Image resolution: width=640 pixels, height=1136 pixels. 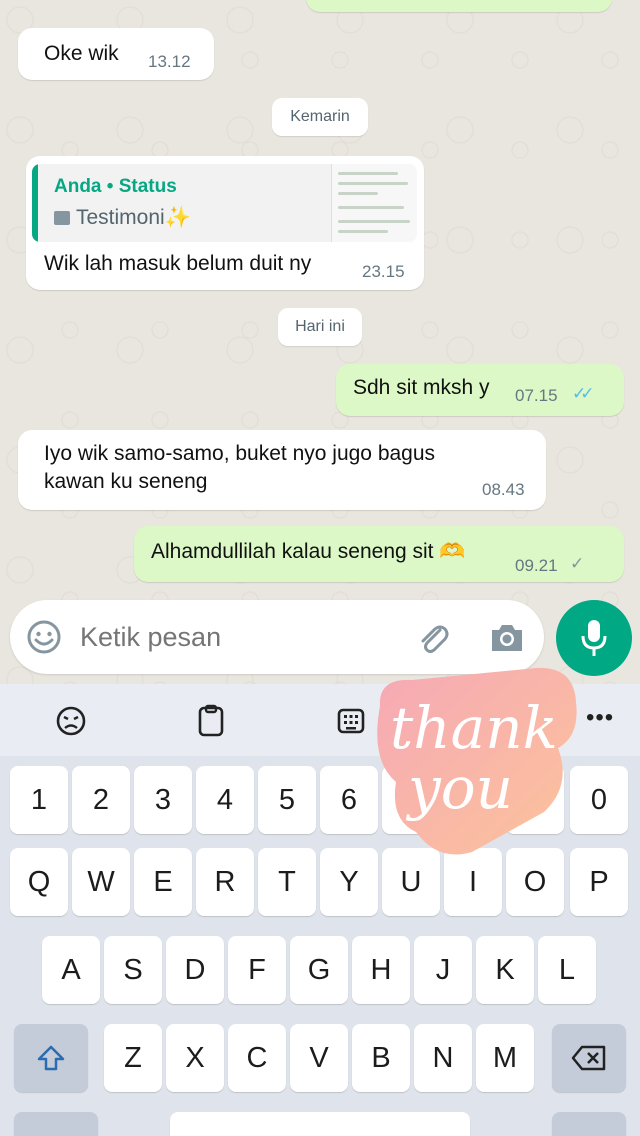 What do you see at coordinates (115, 186) in the screenshot?
I see `quote-author: Anda • Status` at bounding box center [115, 186].